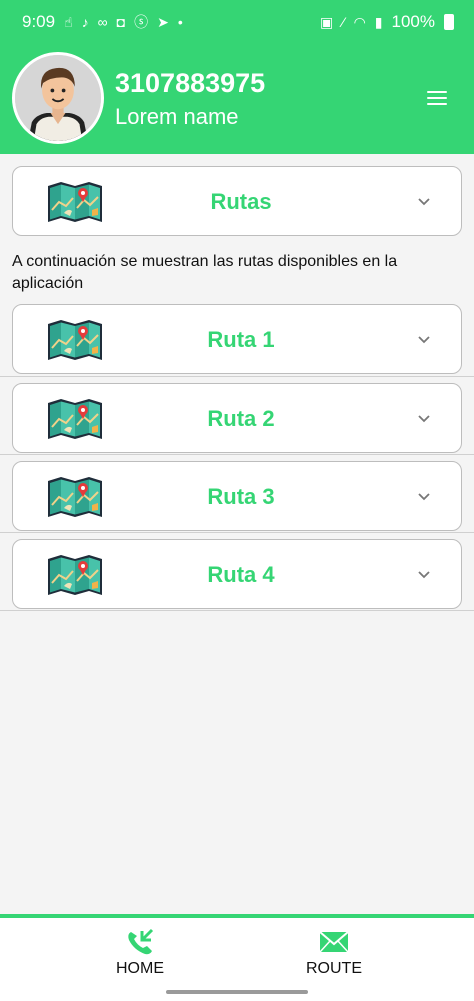  Describe the element at coordinates (437, 98) in the screenshot. I see `hamburger-menu-icon` at that location.